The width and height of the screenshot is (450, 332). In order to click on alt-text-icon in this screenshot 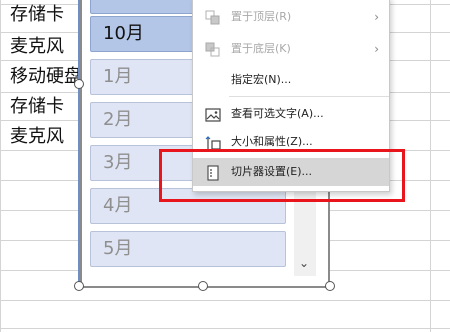, I will do `click(213, 114)`.